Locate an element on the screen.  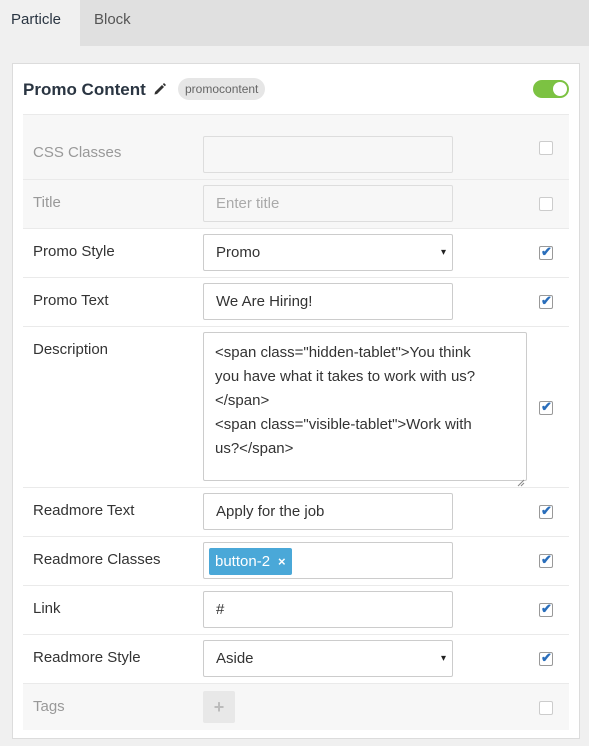
readmore-classes-override-checkbox: ✔ is located at coordinates (546, 560).